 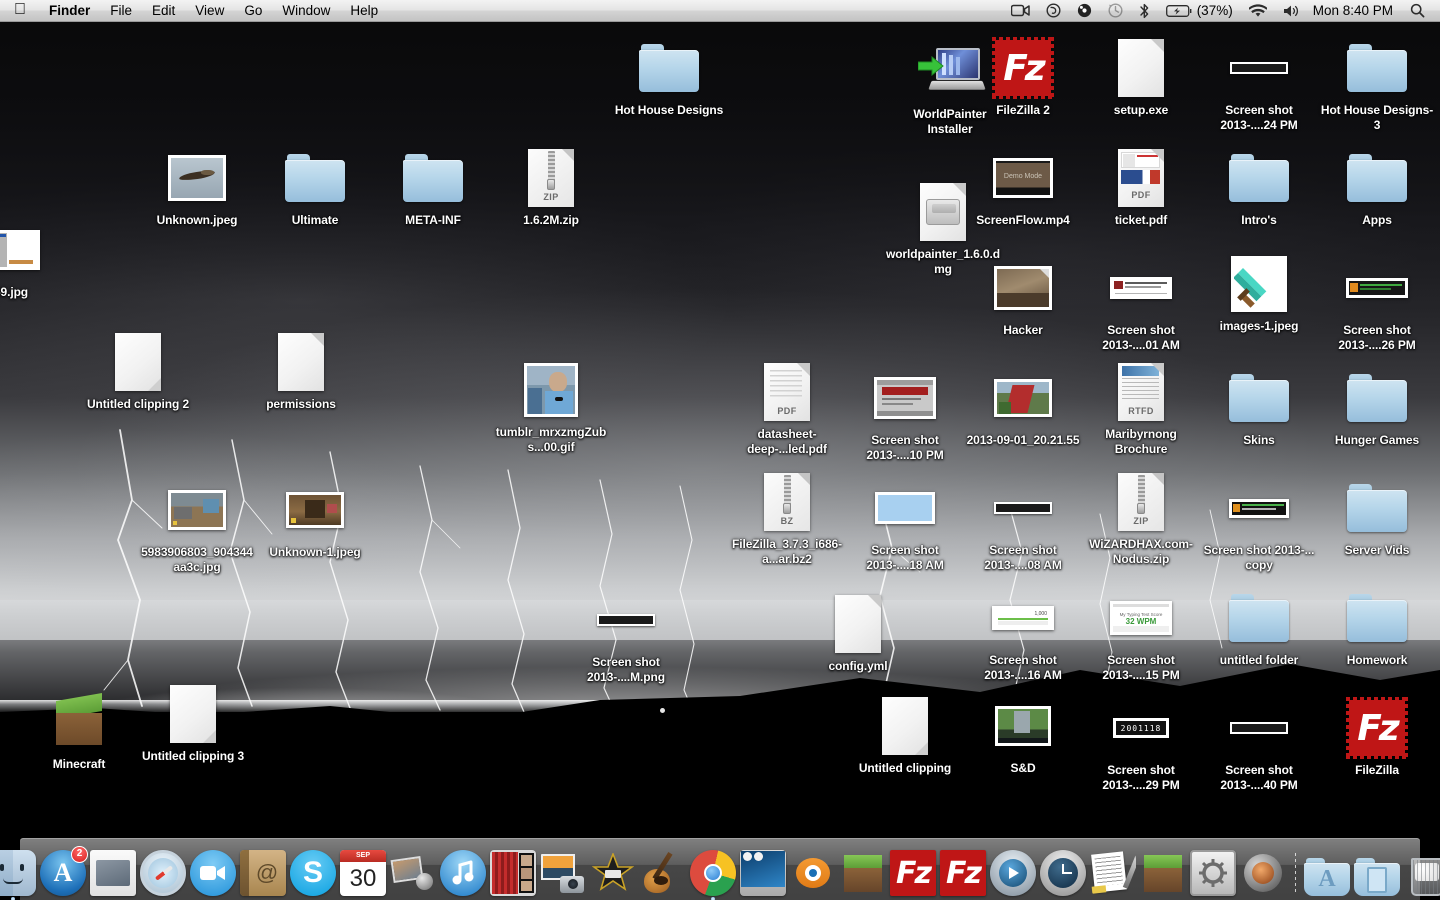 What do you see at coordinates (1144, 11) in the screenshot?
I see `bluetooth-icon` at bounding box center [1144, 11].